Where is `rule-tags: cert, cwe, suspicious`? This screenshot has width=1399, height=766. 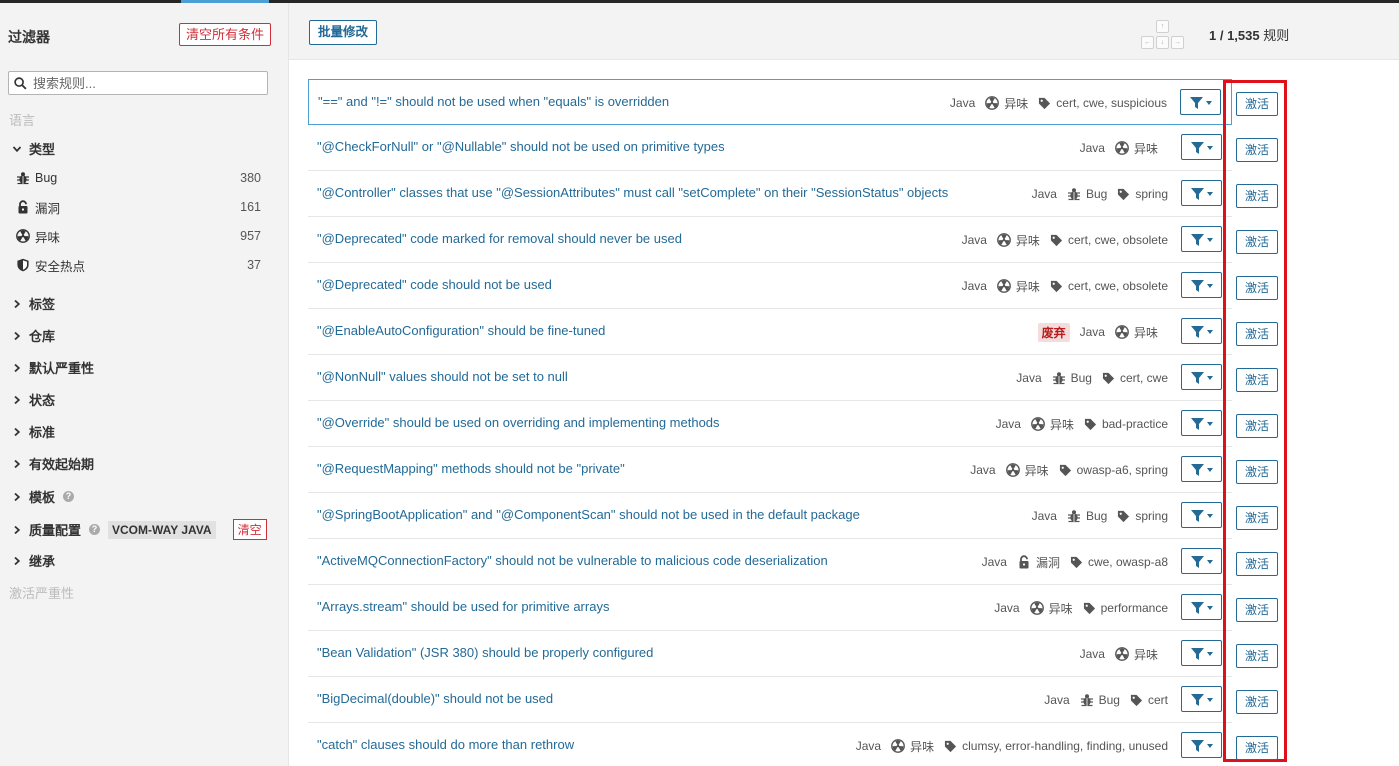
rule-tags: cert, cwe, suspicious is located at coordinates (1111, 103).